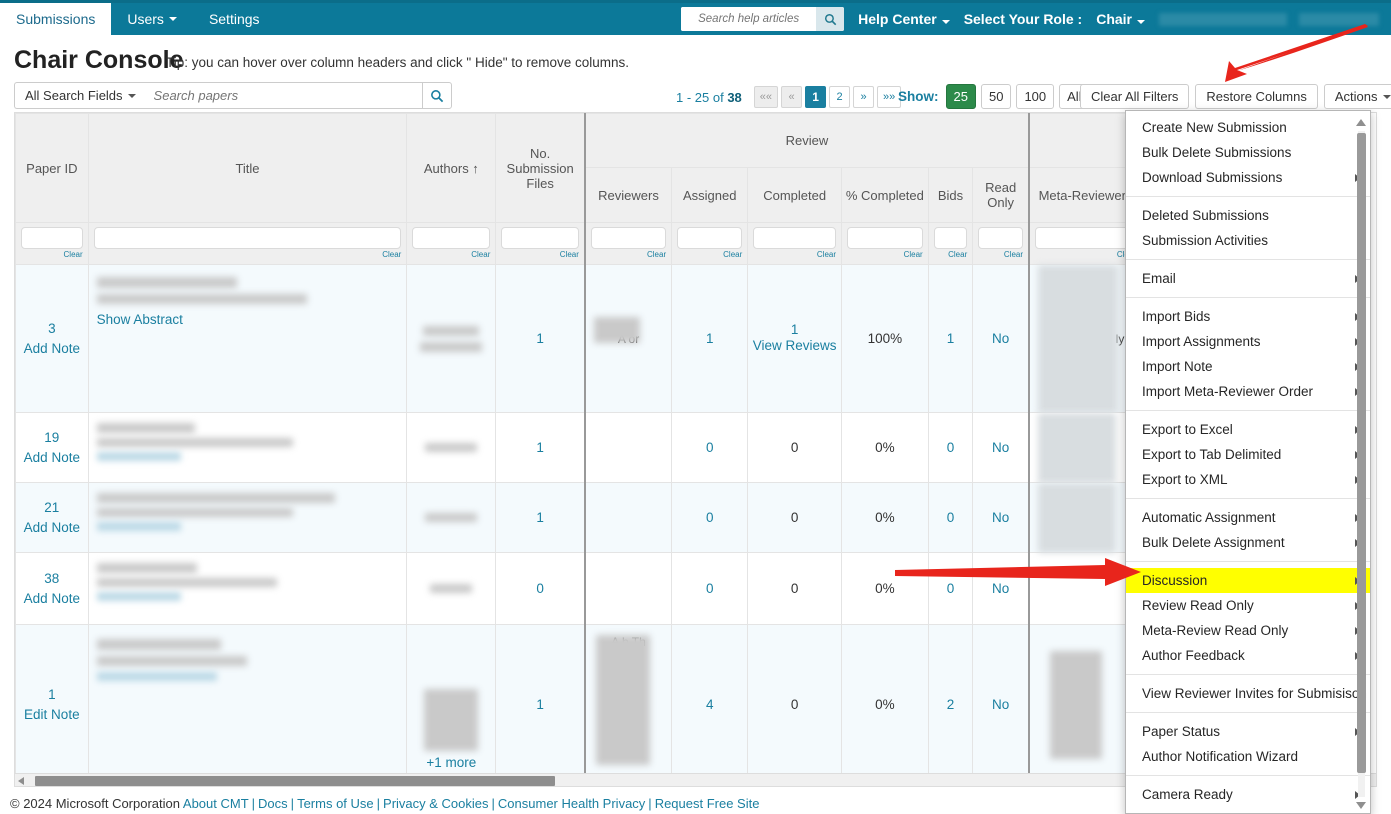  I want to click on filter-no-submission-files-input, so click(540, 238).